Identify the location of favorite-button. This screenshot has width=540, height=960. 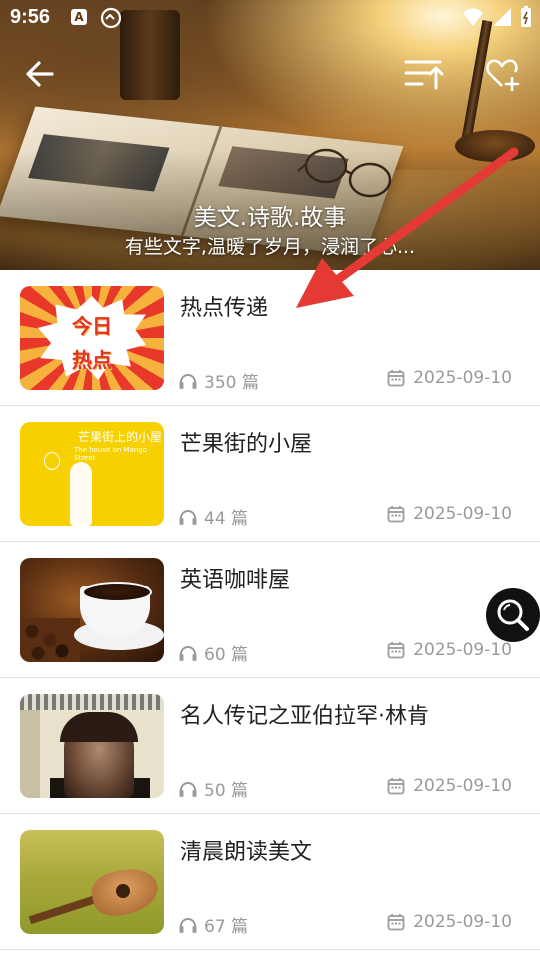
(502, 74).